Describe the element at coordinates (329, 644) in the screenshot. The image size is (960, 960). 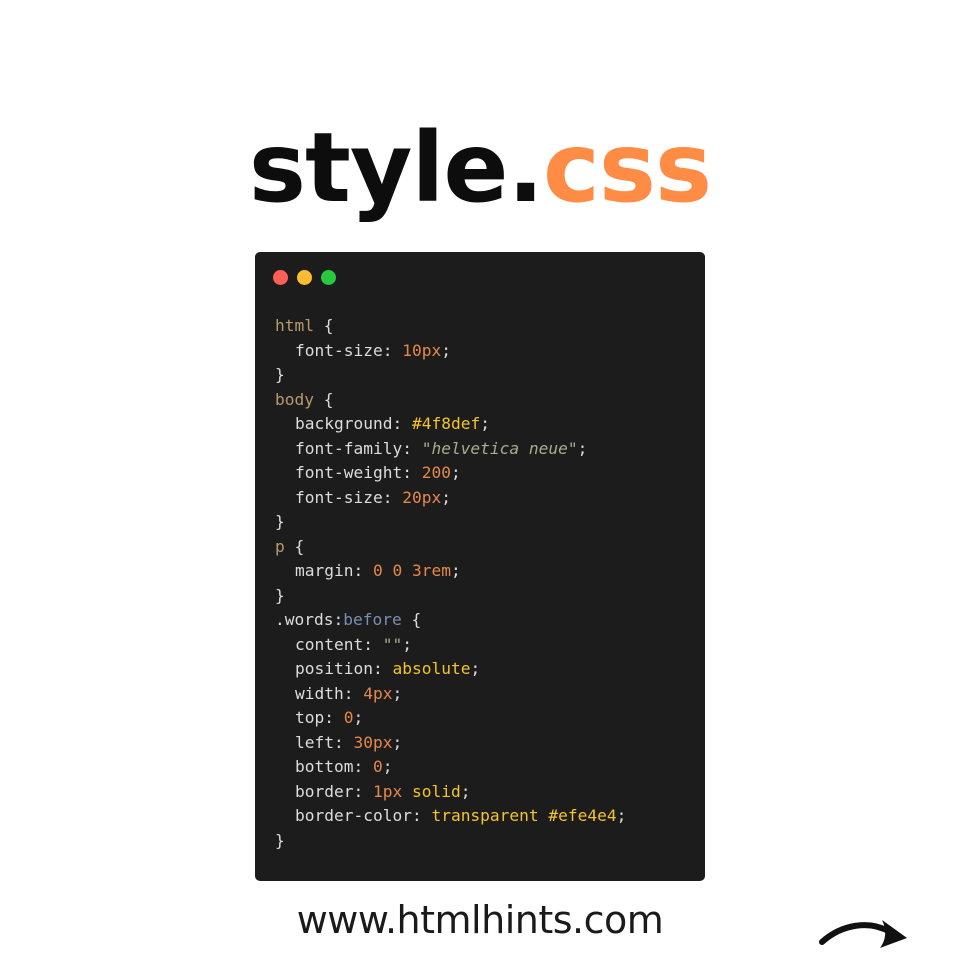
I see `code-token: content` at that location.